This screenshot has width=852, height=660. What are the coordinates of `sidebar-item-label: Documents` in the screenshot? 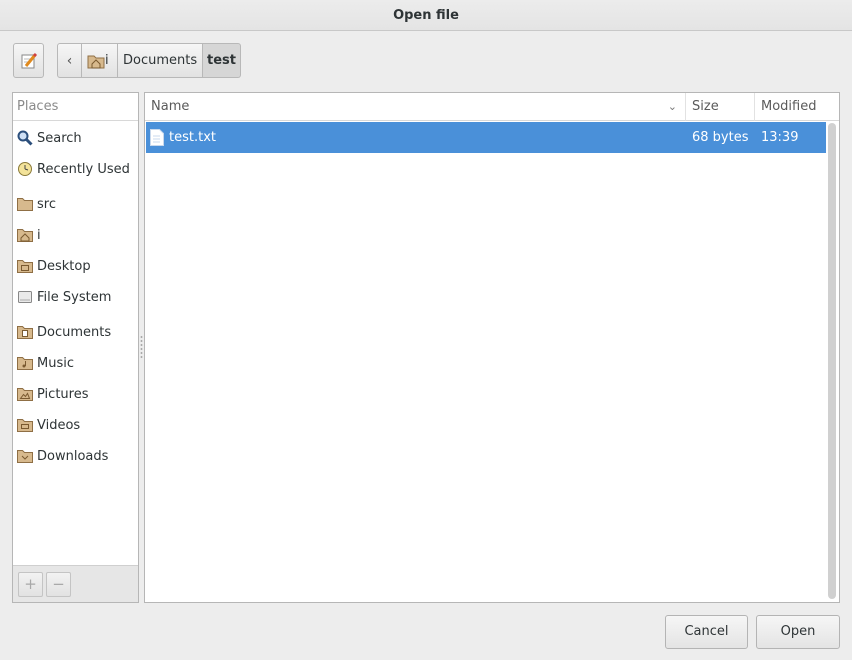 It's located at (74, 332).